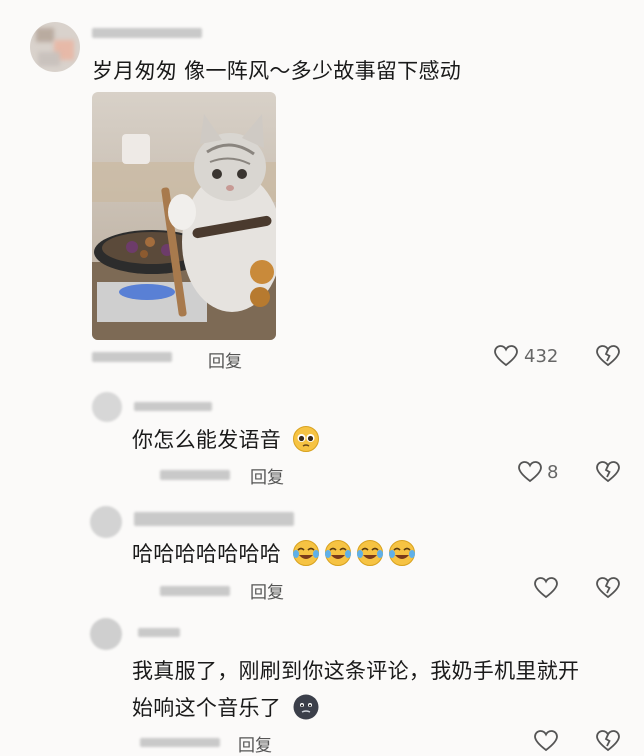 The image size is (644, 756). I want to click on like-count: 432, so click(541, 356).